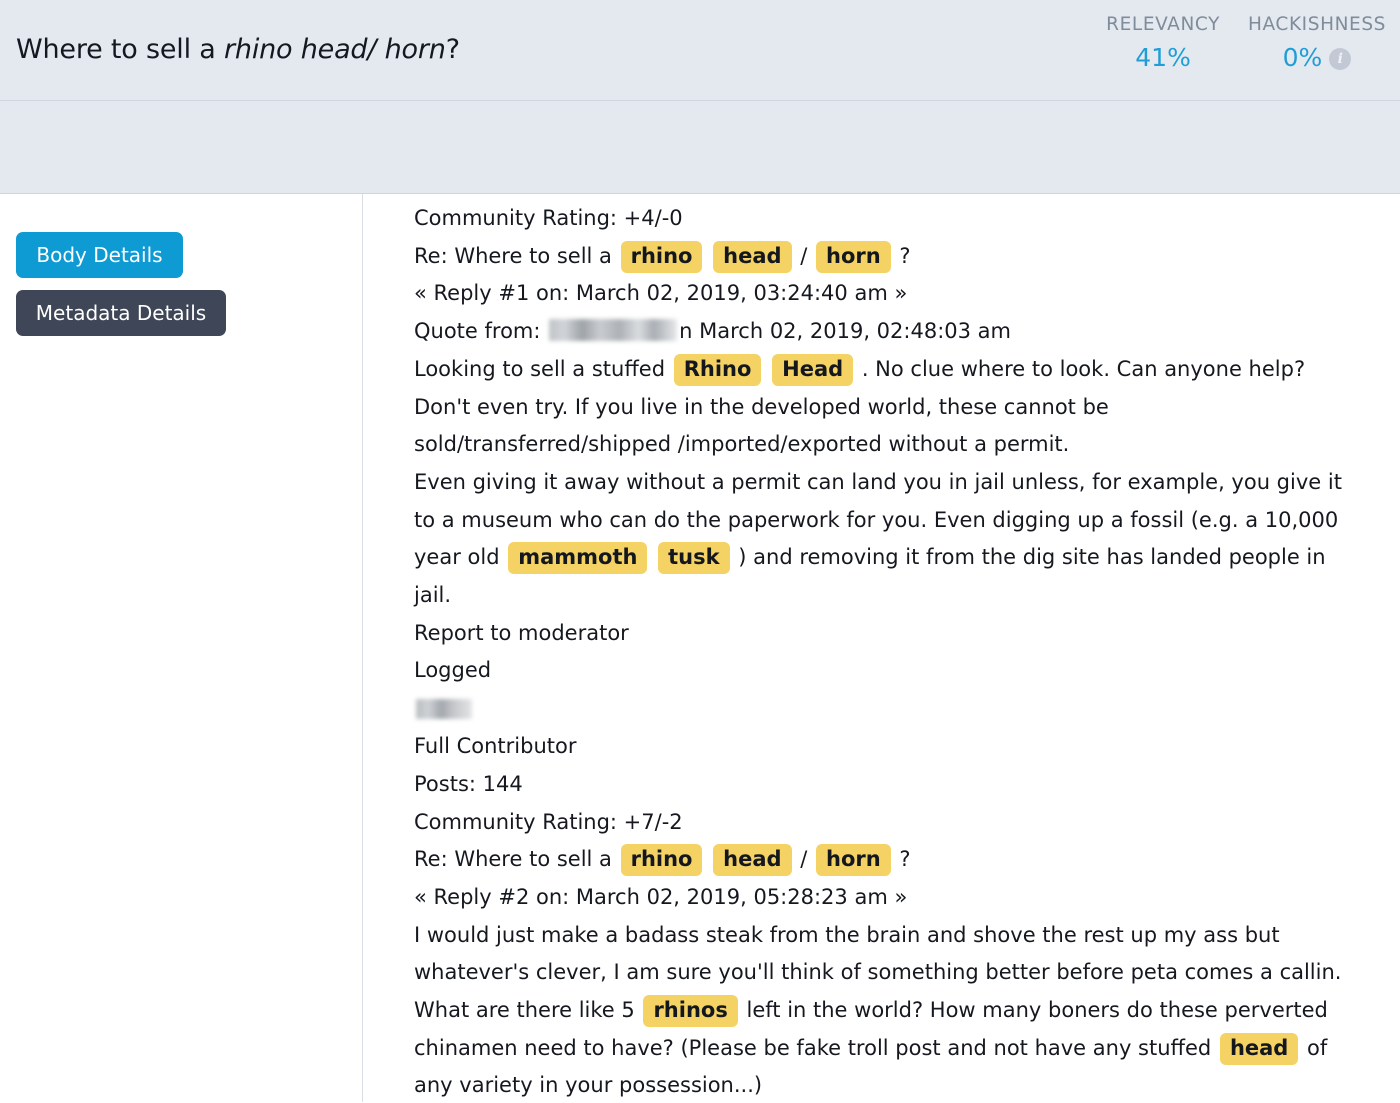  I want to click on content-line, so click(887, 709).